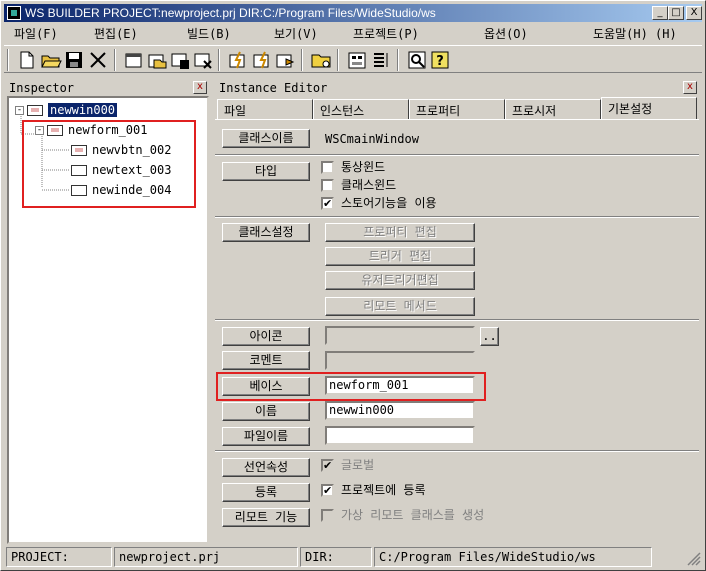 The width and height of the screenshot is (706, 571). I want to click on resize-grip-icon, so click(694, 559).